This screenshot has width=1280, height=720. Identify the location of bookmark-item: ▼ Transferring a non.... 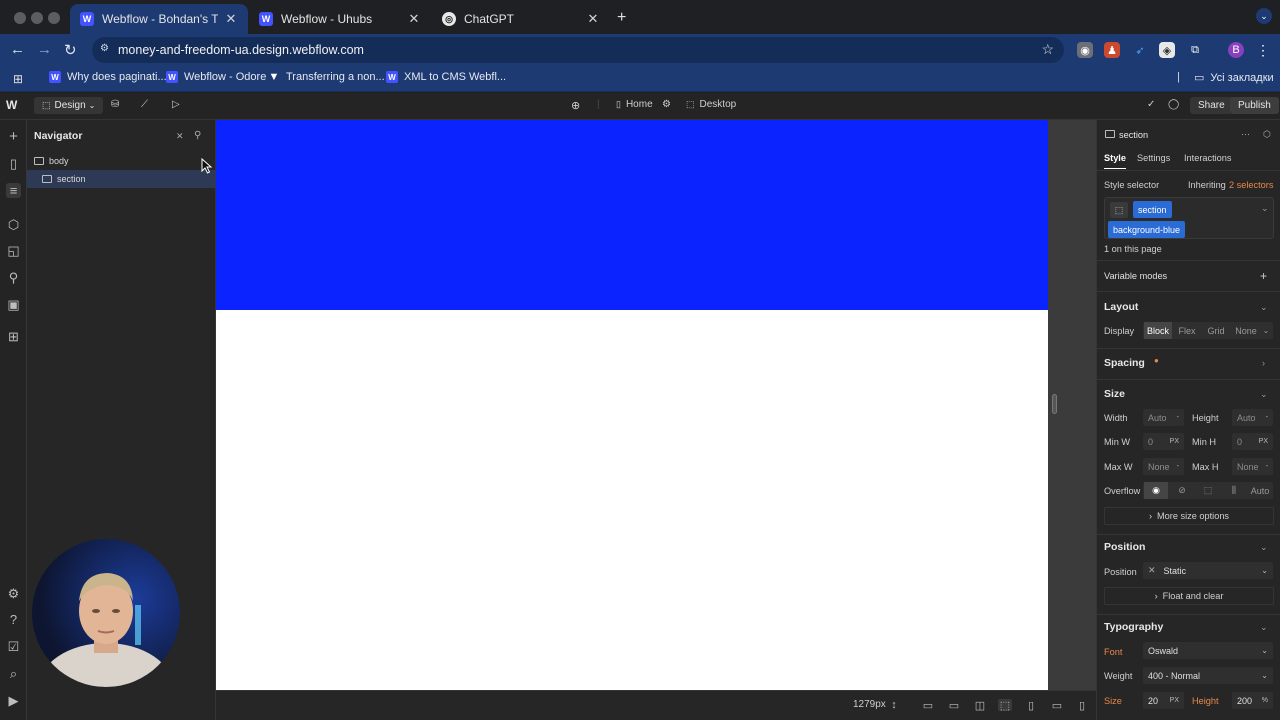
(326, 77).